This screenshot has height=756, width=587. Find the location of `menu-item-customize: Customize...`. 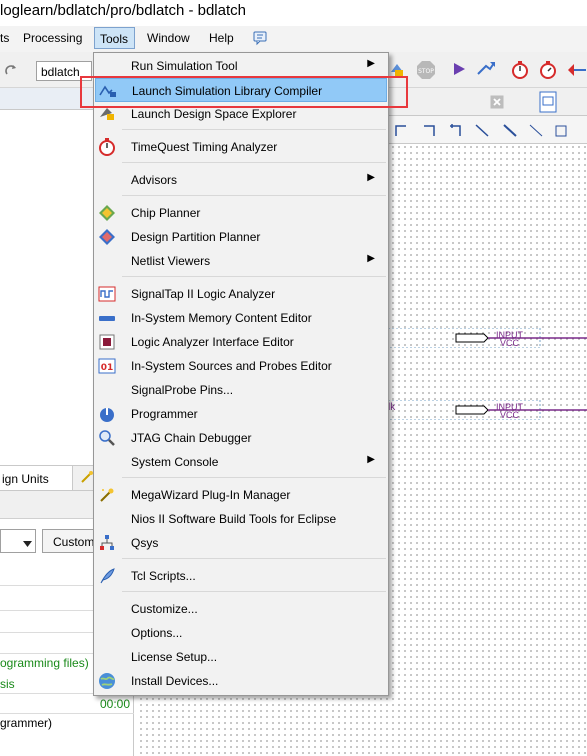

menu-item-customize: Customize... is located at coordinates (241, 609).